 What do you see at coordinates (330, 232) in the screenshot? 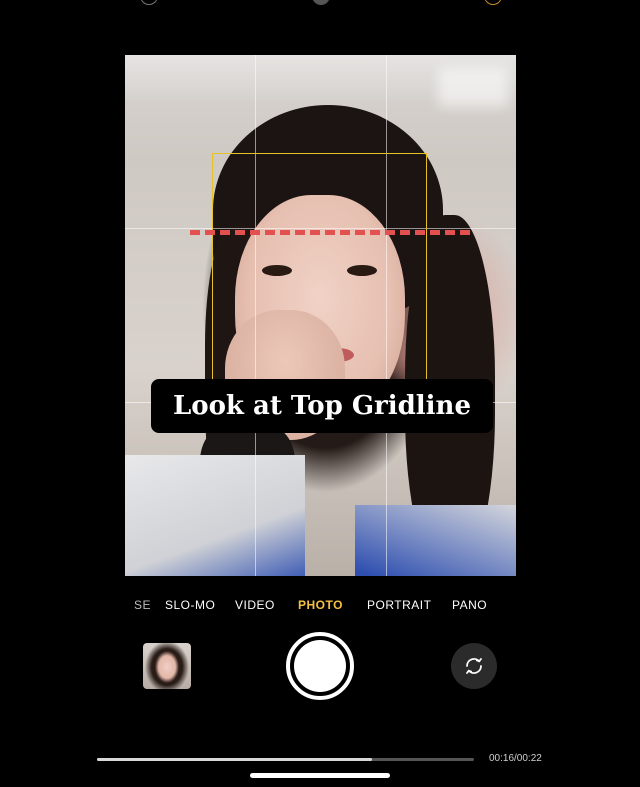
I see `eye-level-guide-line` at bounding box center [330, 232].